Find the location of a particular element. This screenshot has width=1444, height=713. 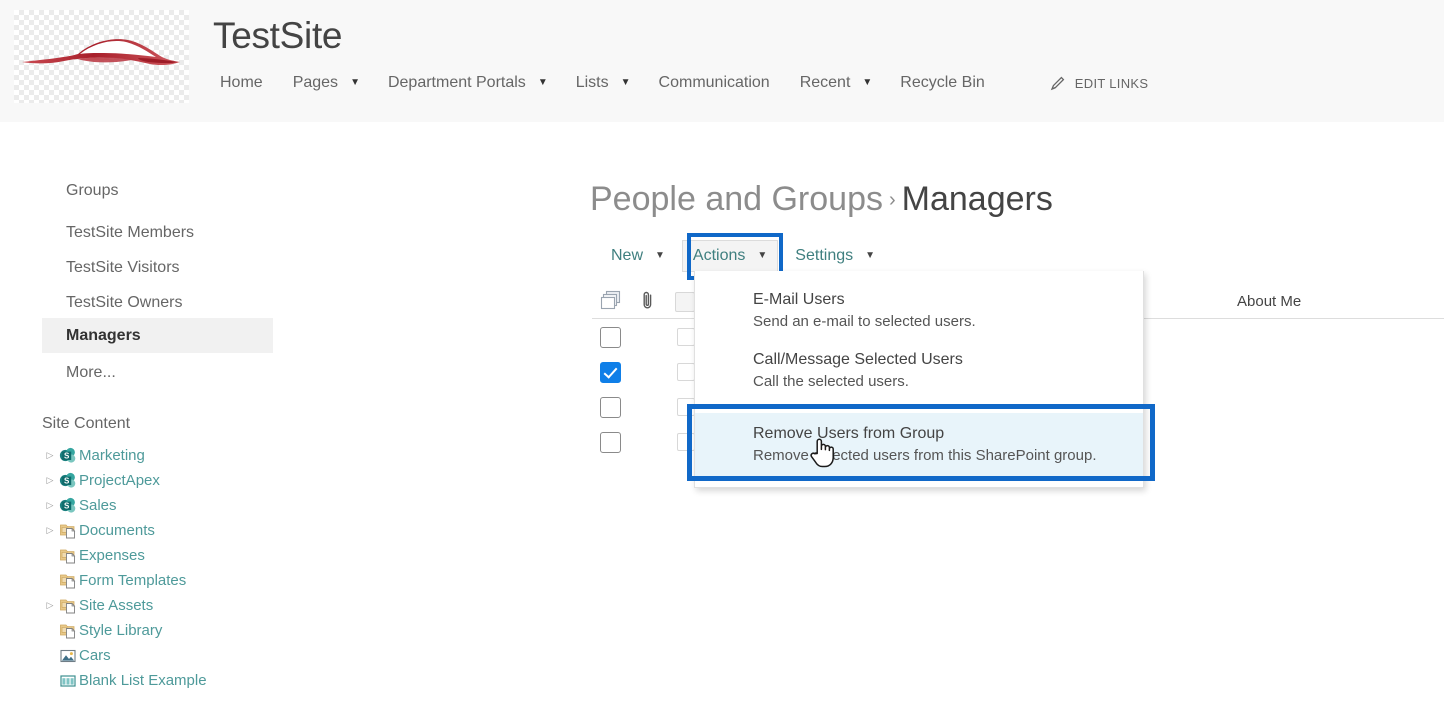

sidebar-item-testsite-members: TestSite Members is located at coordinates (157, 232).